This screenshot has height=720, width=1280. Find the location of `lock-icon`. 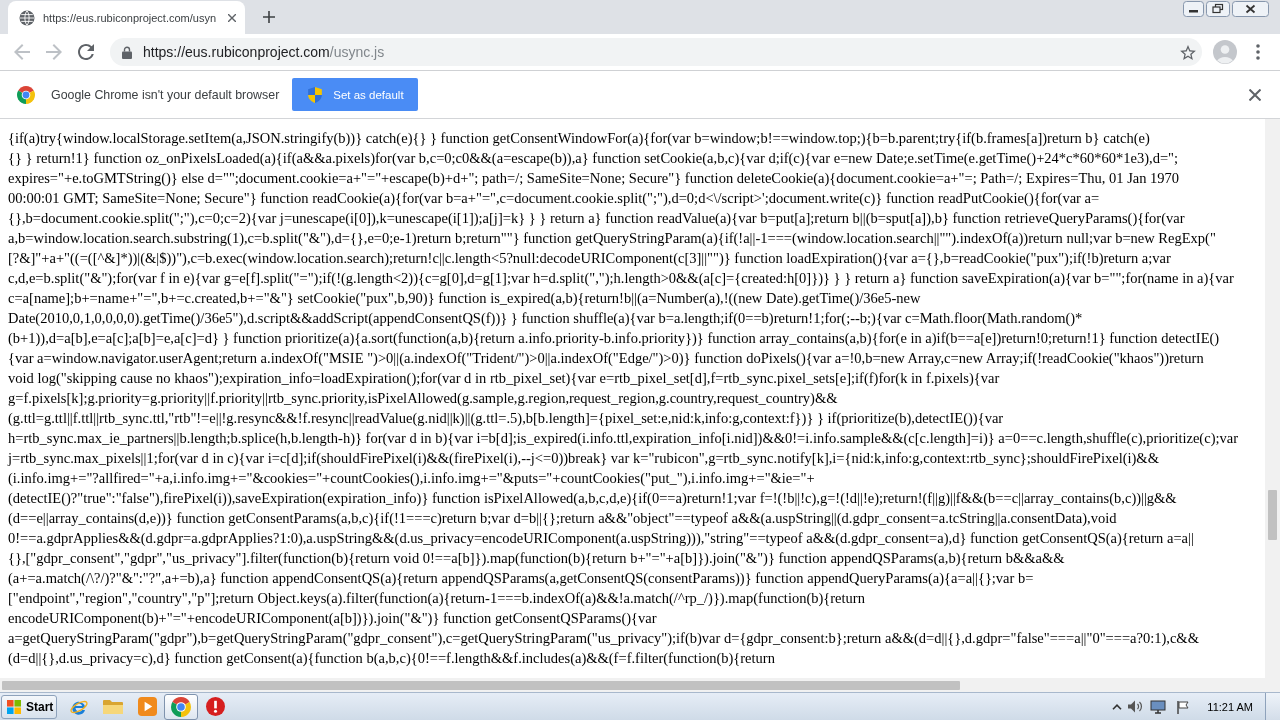

lock-icon is located at coordinates (127, 52).